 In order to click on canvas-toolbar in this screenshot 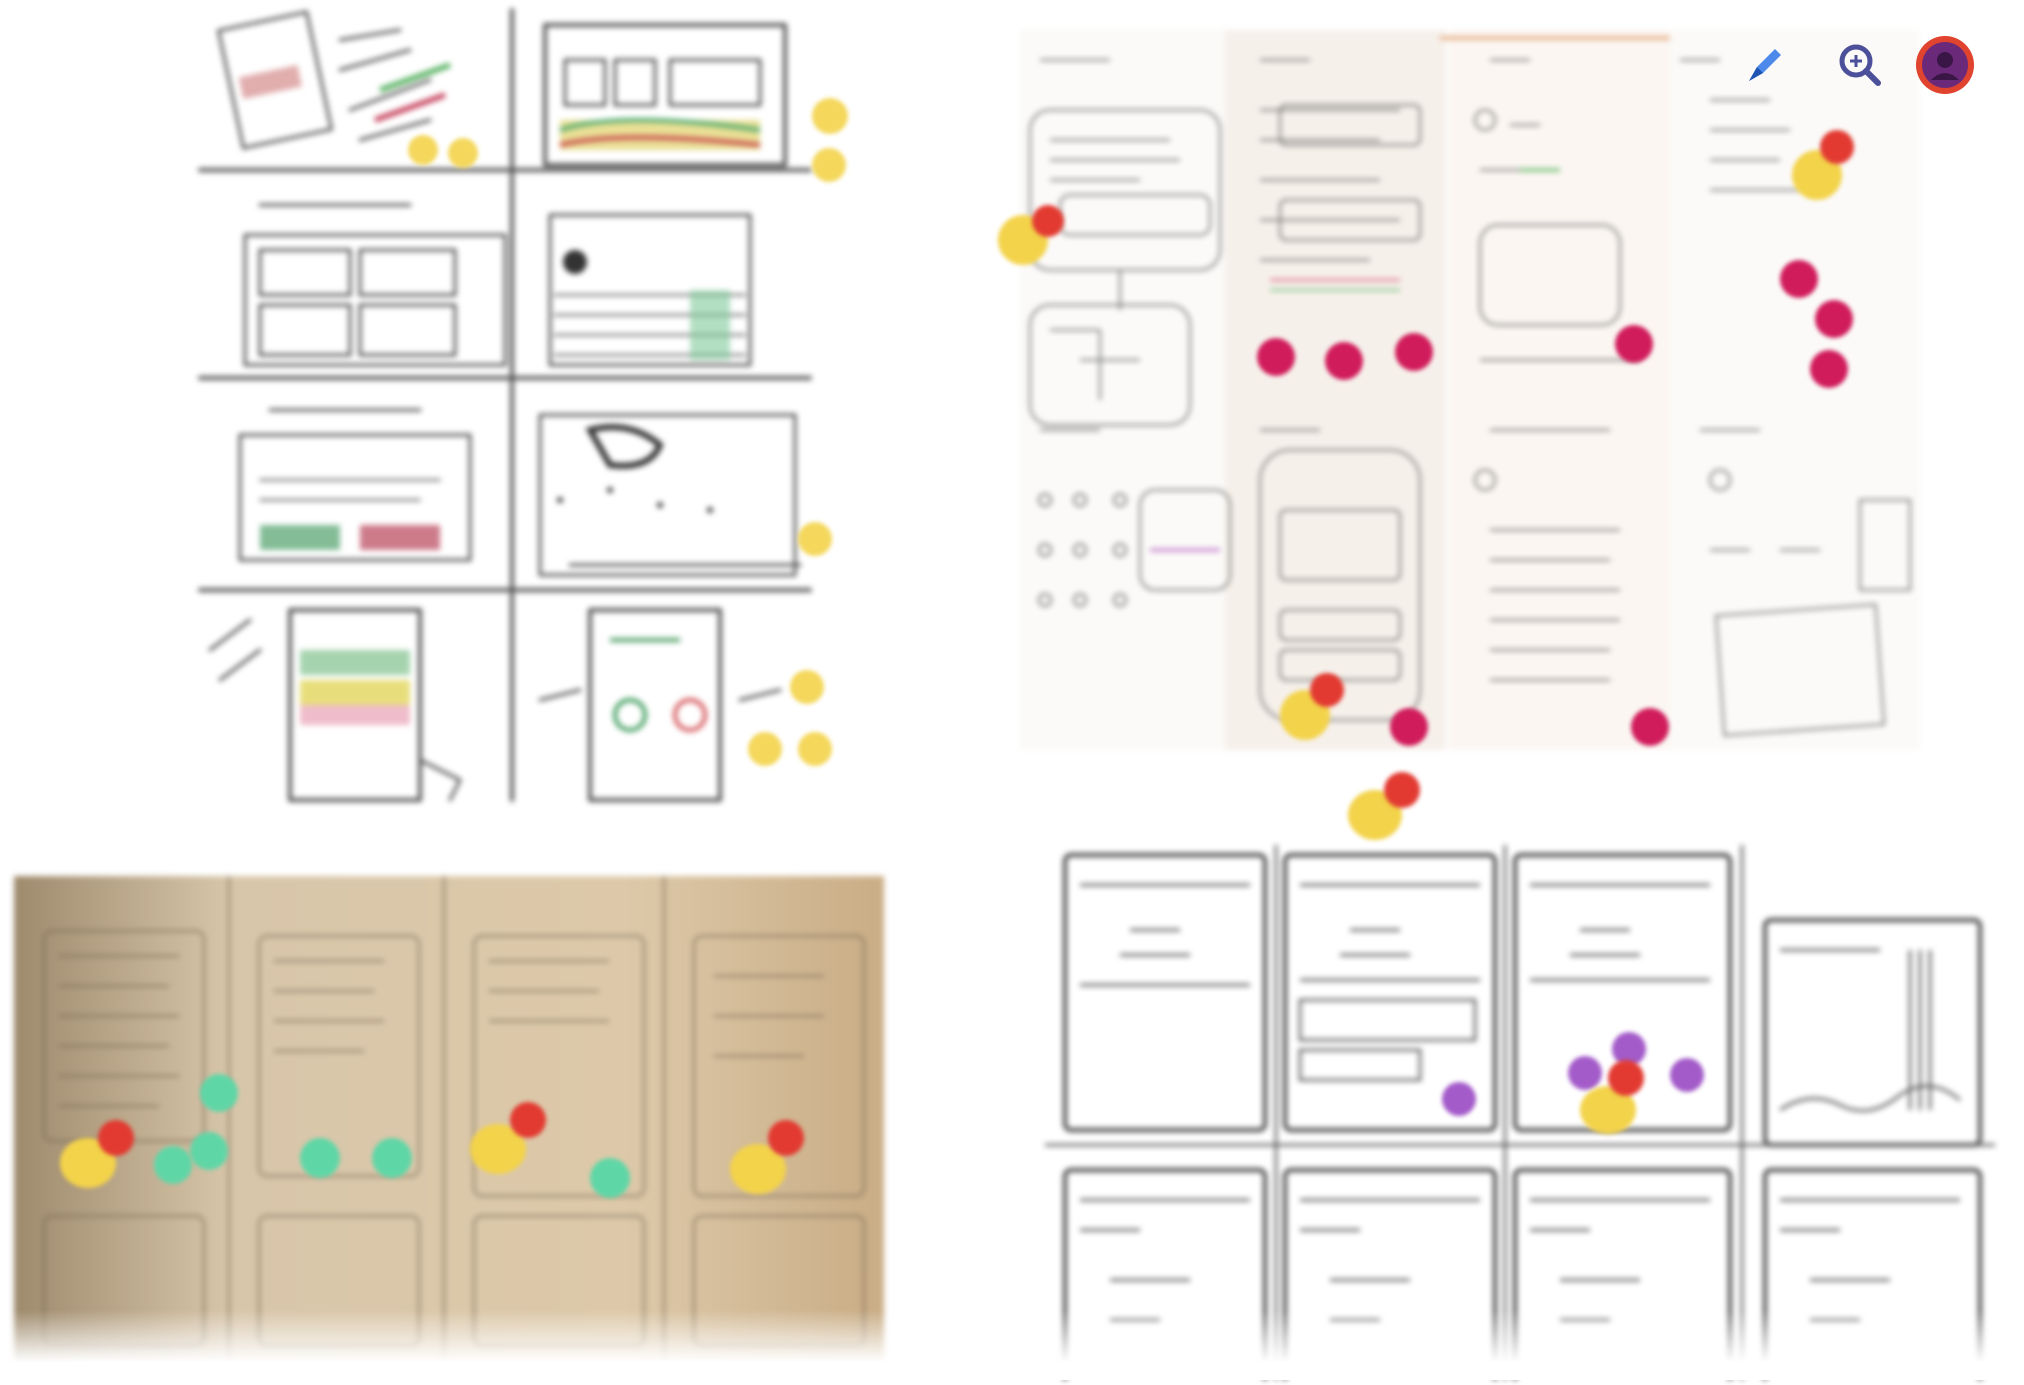, I will do `click(1835, 65)`.